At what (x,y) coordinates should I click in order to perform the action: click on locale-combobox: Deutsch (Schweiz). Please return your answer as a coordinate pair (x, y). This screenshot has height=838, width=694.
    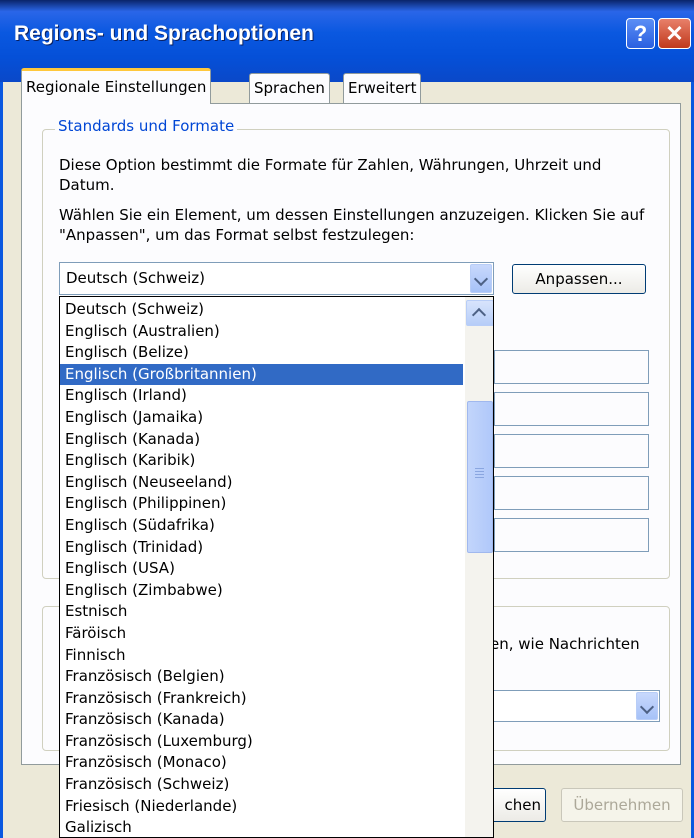
    Looking at the image, I should click on (276, 278).